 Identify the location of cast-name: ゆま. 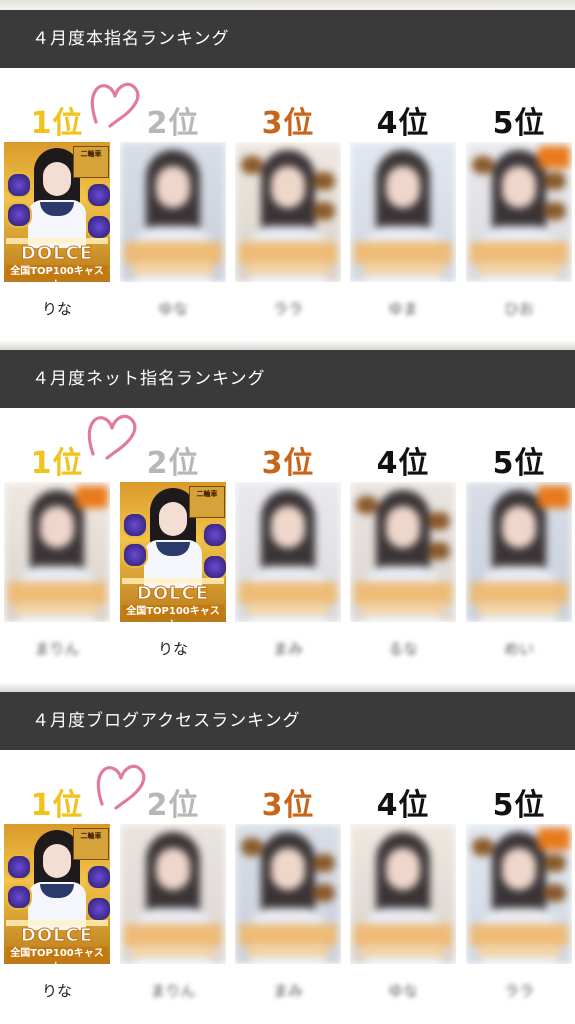
(403, 308).